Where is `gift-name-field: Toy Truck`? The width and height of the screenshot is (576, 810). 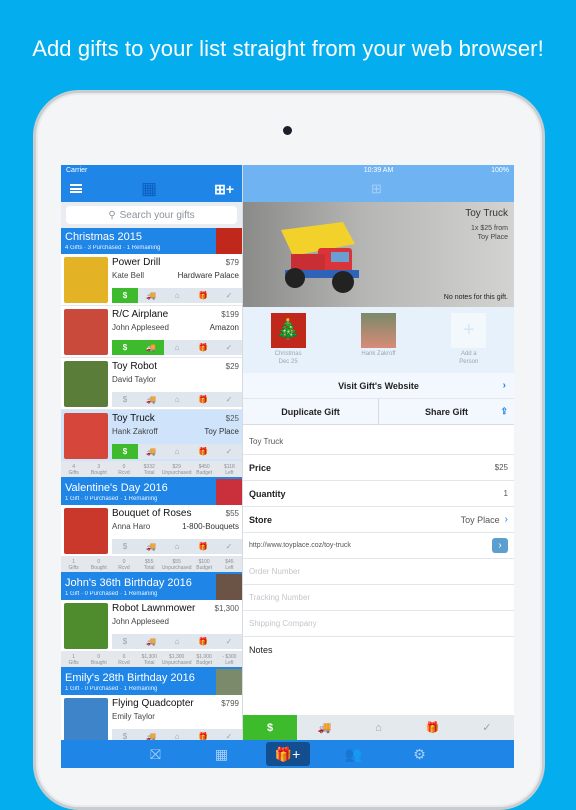
gift-name-field: Toy Truck is located at coordinates (378, 442).